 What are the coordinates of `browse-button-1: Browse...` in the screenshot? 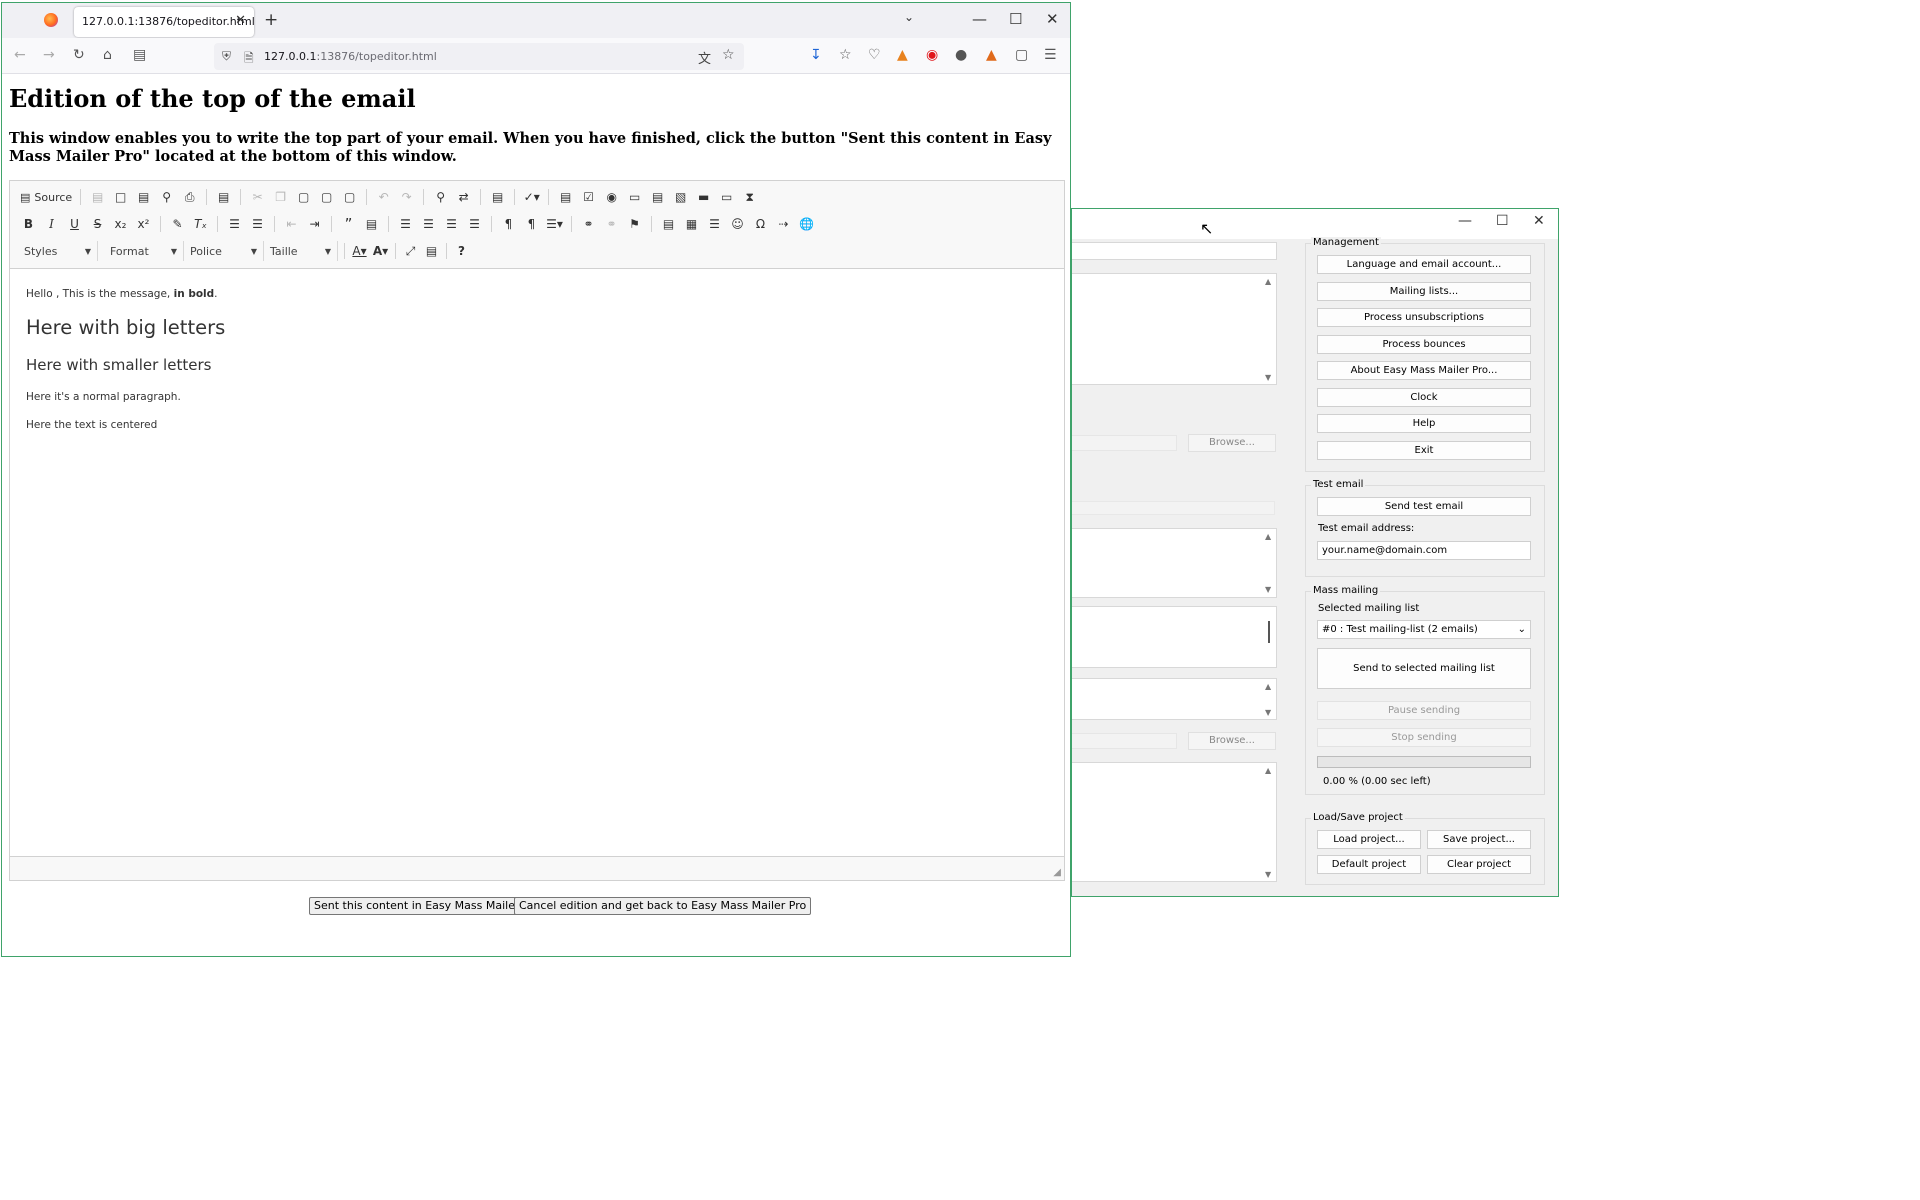 It's located at (1232, 443).